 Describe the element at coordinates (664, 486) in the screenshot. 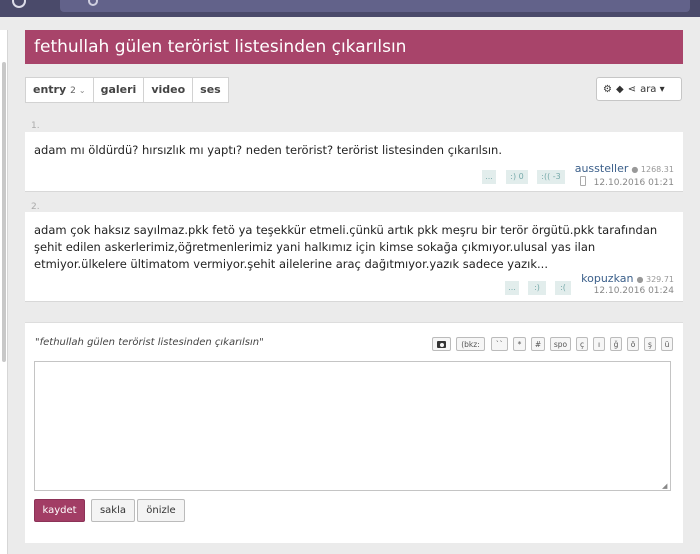

I see `resize-handle: ◢` at that location.